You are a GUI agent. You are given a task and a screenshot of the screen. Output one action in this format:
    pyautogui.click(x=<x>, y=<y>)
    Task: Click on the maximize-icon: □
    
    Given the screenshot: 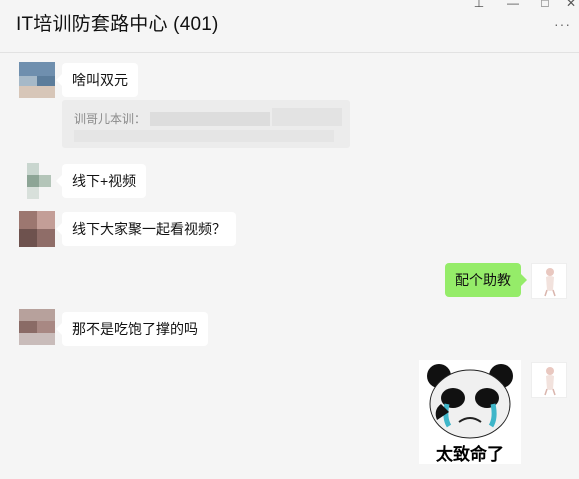 What is the action you would take?
    pyautogui.click(x=545, y=5)
    